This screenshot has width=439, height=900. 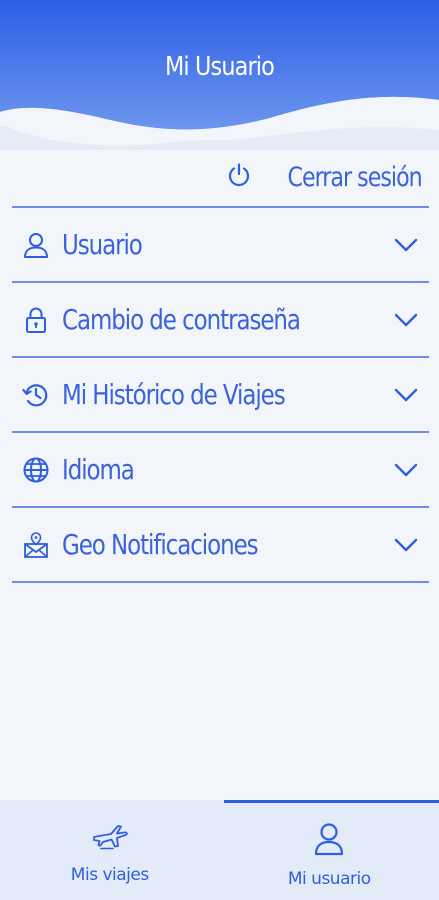 I want to click on menu-item-label: Geo Notificaciones, so click(x=160, y=544).